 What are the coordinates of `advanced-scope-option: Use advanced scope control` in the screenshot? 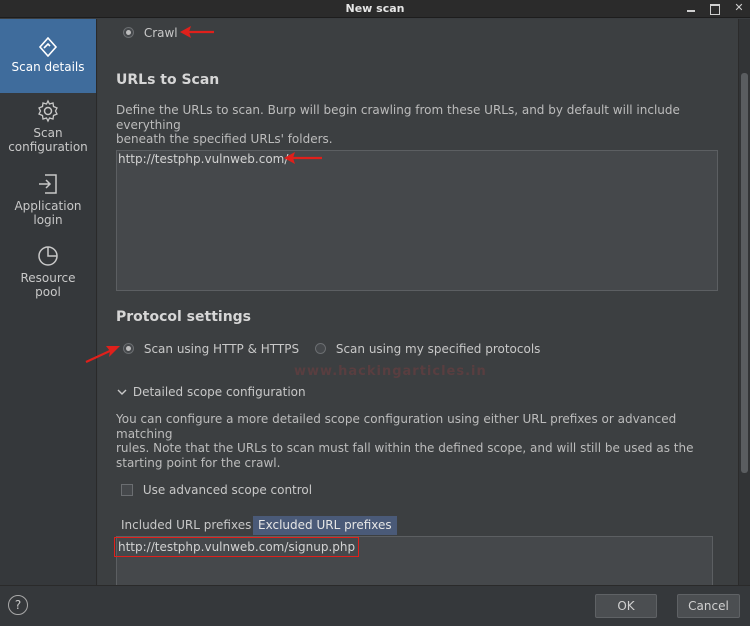 It's located at (216, 489).